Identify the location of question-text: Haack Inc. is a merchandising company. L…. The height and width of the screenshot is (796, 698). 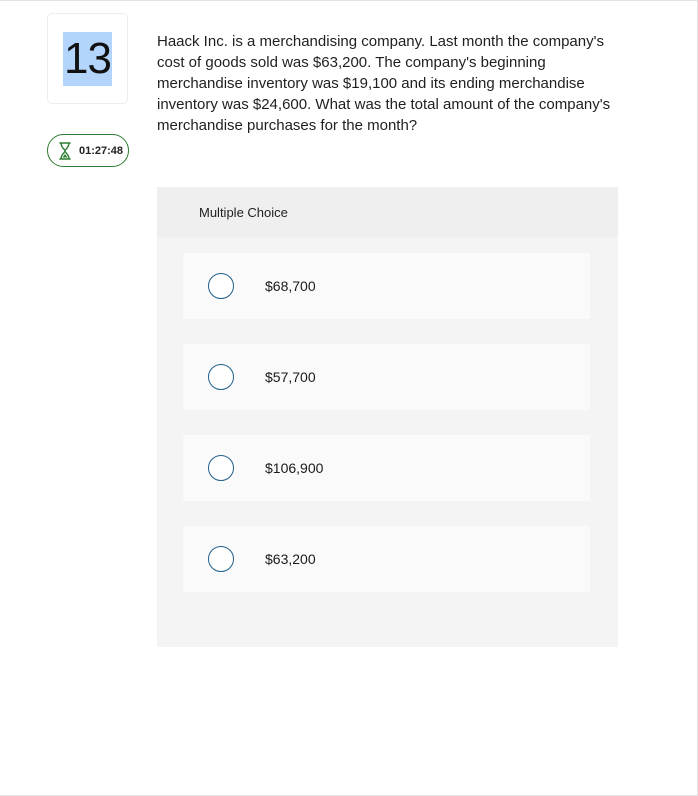
(384, 83).